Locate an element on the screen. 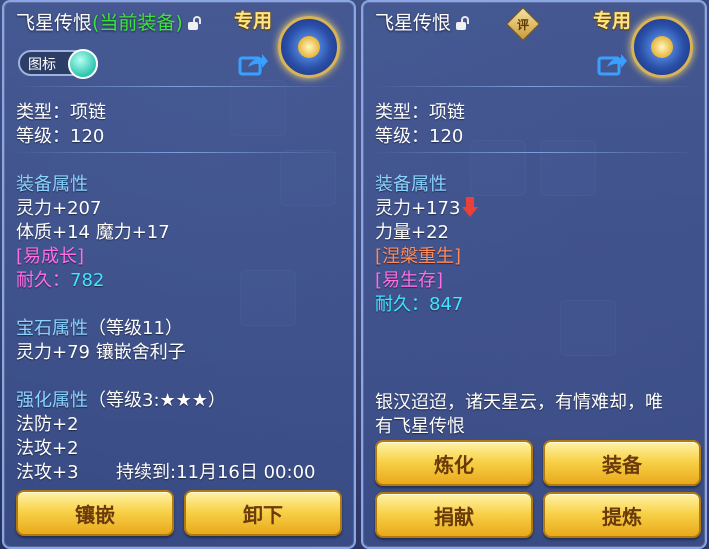 Image resolution: width=709 pixels, height=549 pixels. toggle-knob is located at coordinates (83, 64).